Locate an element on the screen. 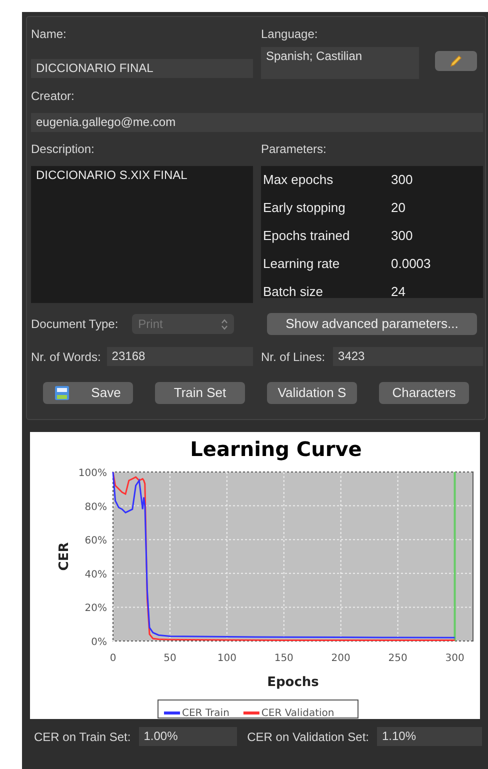  creator-label: Creator: is located at coordinates (53, 96).